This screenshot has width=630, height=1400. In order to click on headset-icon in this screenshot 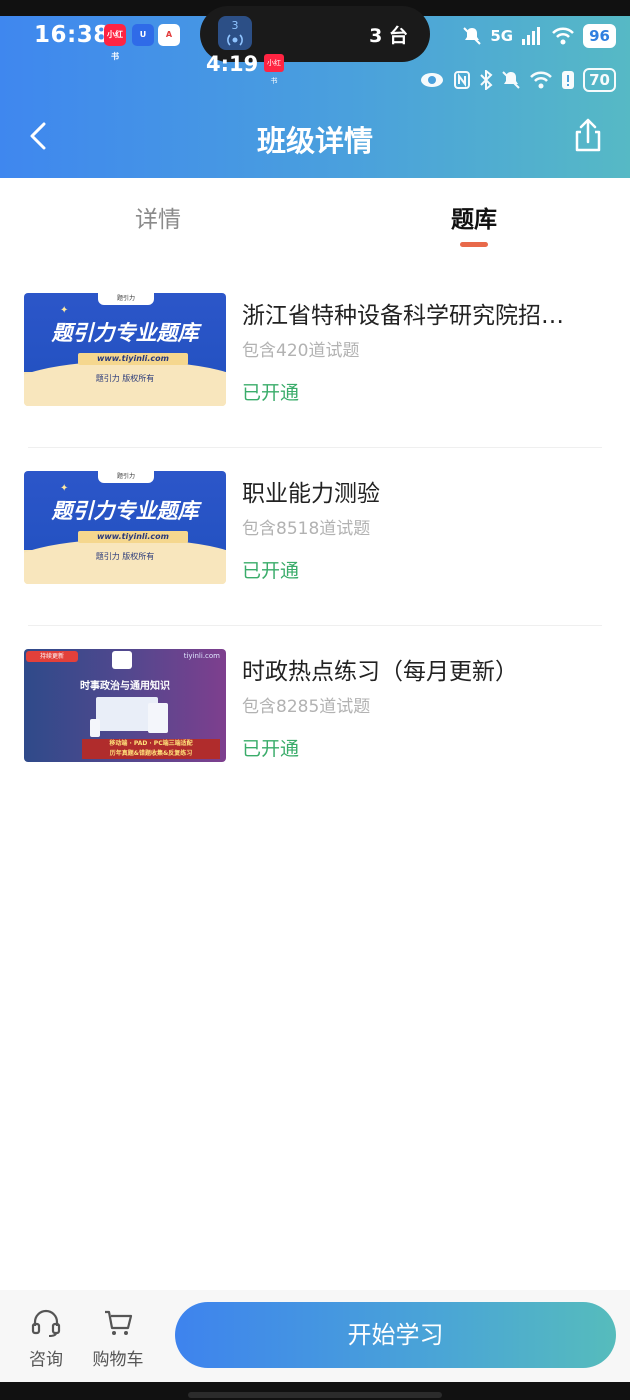, I will do `click(46, 1323)`.